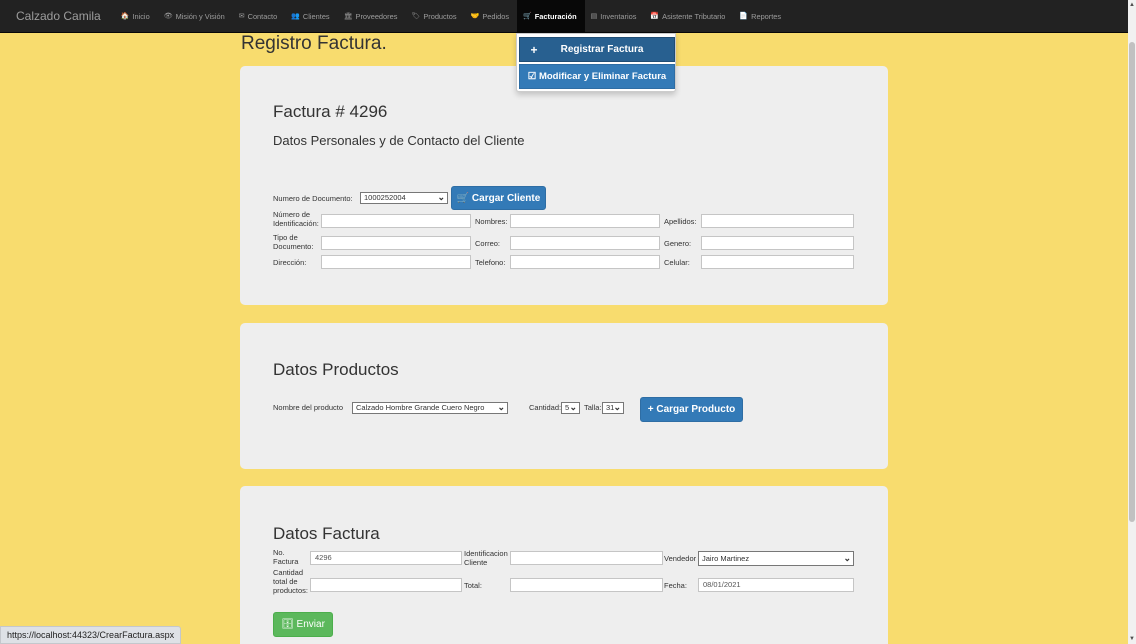 Image resolution: width=1136 pixels, height=644 pixels. I want to click on inventory-icon: ▤, so click(594, 16).